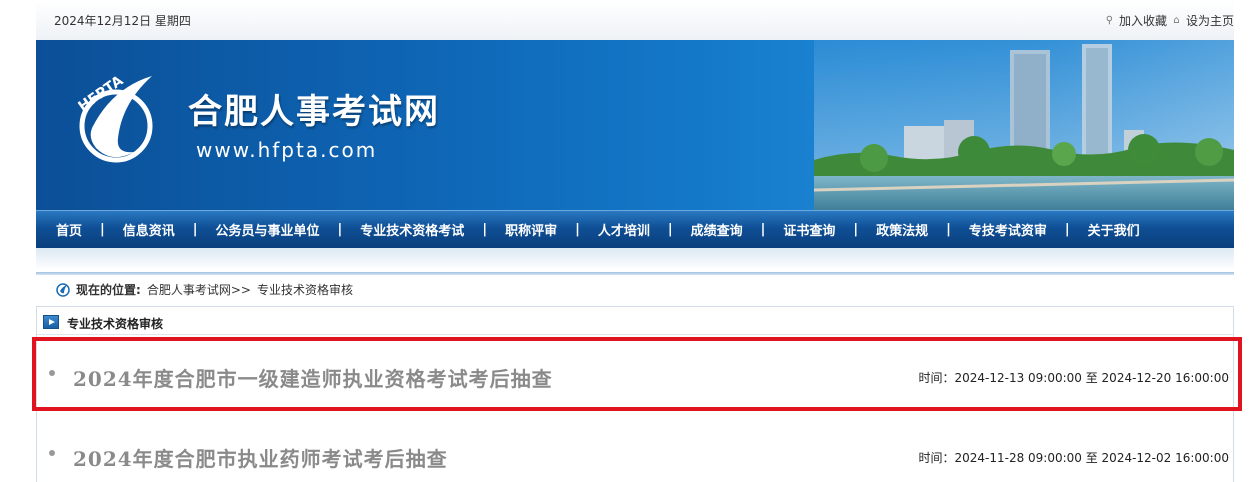 This screenshot has width=1254, height=482. What do you see at coordinates (1114, 229) in the screenshot?
I see `nav-item-about: 关于我们` at bounding box center [1114, 229].